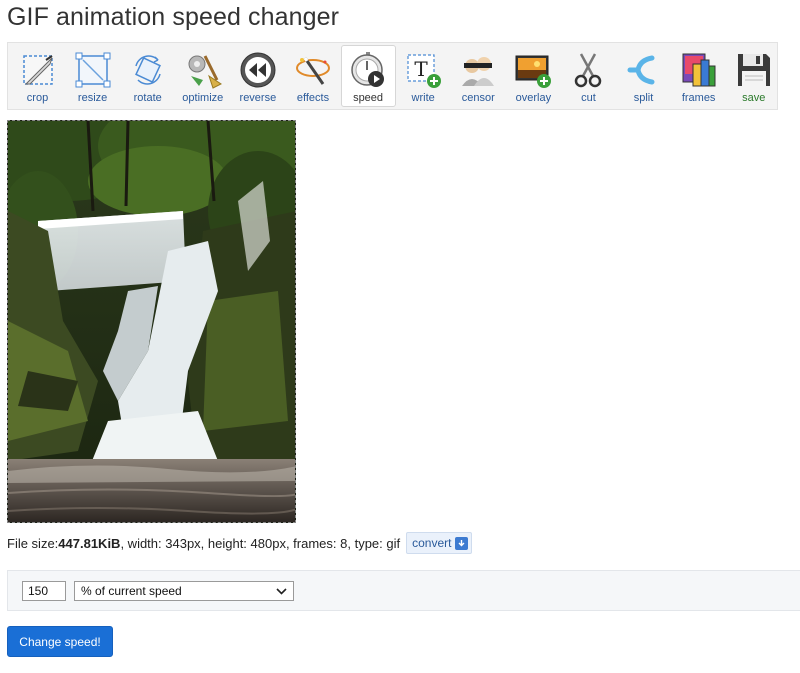  What do you see at coordinates (588, 70) in the screenshot?
I see `scissors-icon` at bounding box center [588, 70].